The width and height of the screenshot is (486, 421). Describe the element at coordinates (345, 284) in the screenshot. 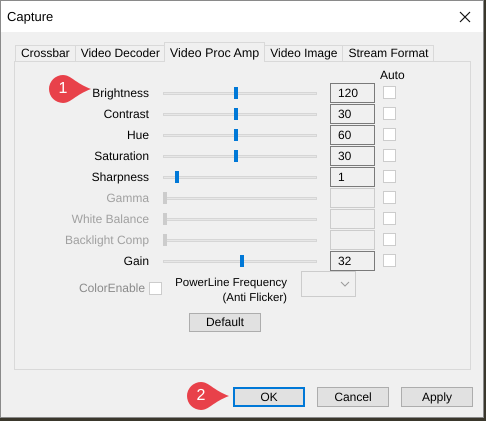

I see `chevron-down-icon` at that location.